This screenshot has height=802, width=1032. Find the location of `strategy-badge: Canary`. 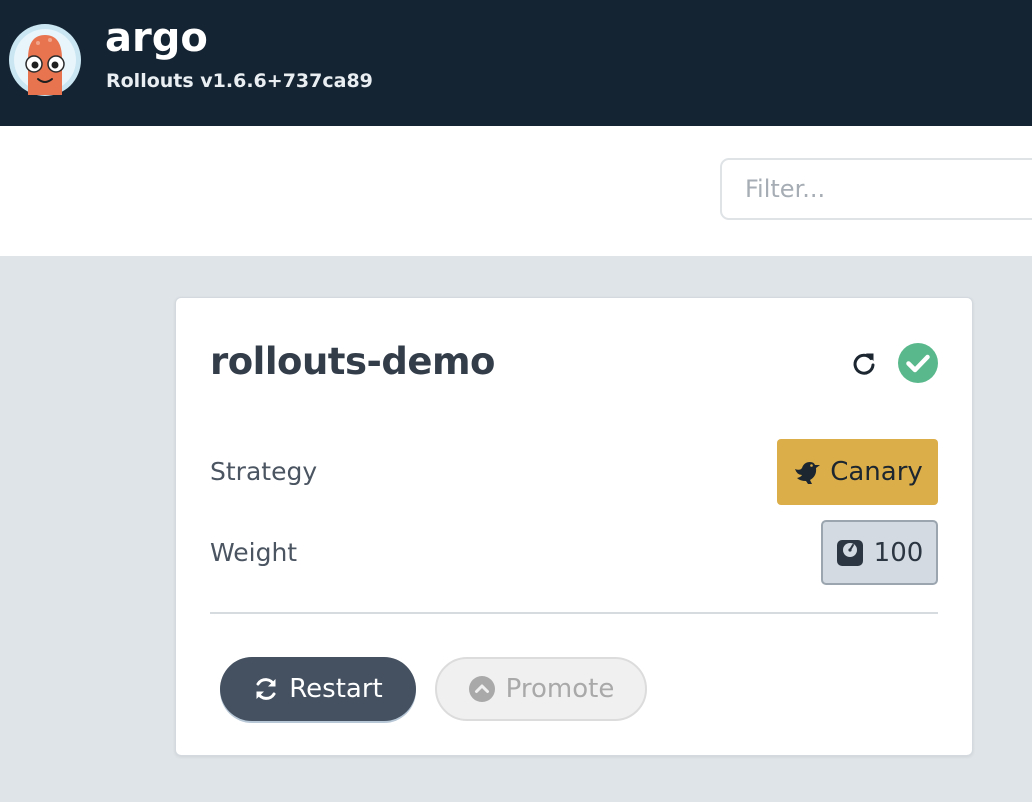

strategy-badge: Canary is located at coordinates (857, 472).